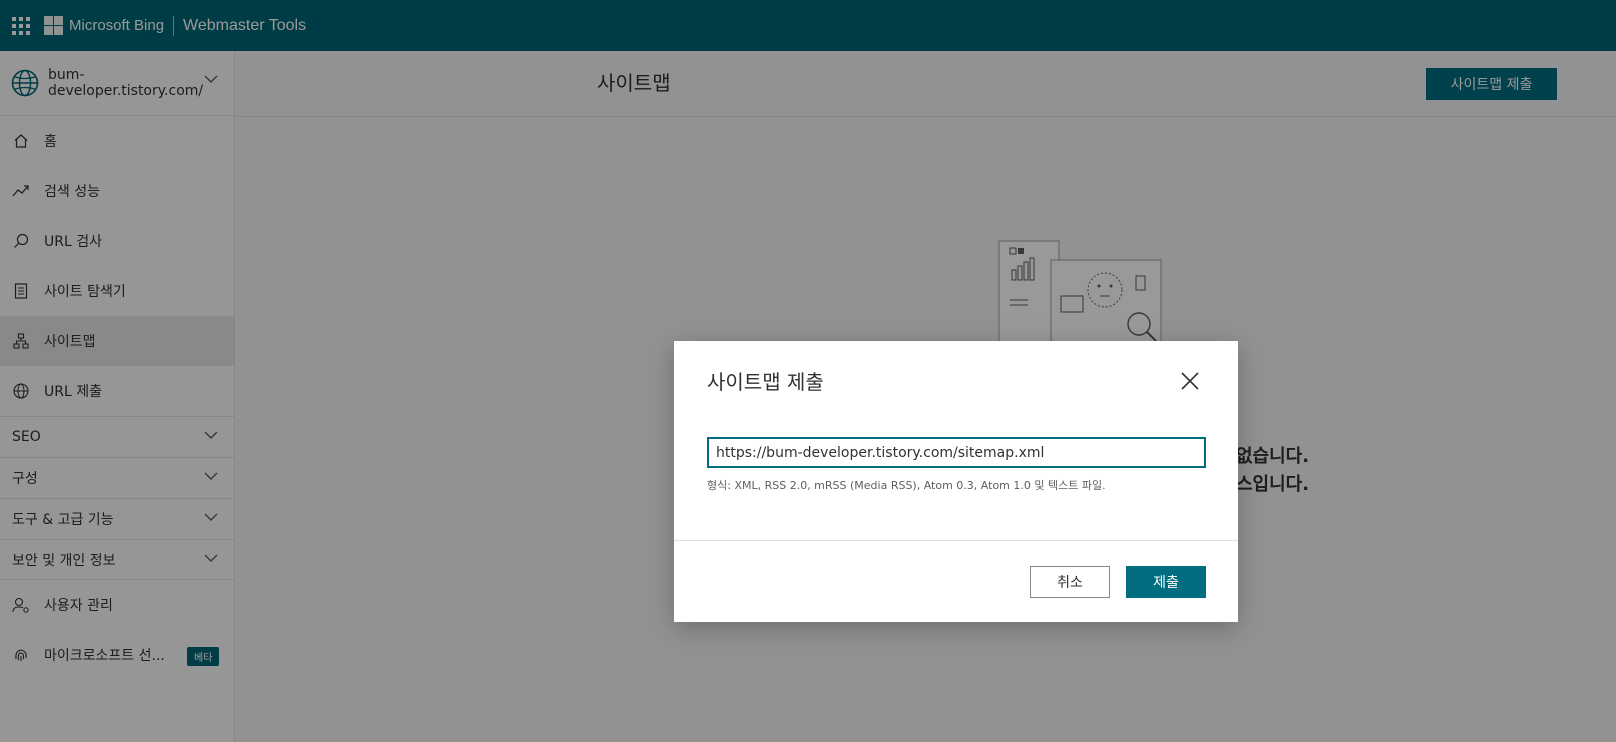 This screenshot has height=742, width=1616. I want to click on close-icon, so click(1190, 381).